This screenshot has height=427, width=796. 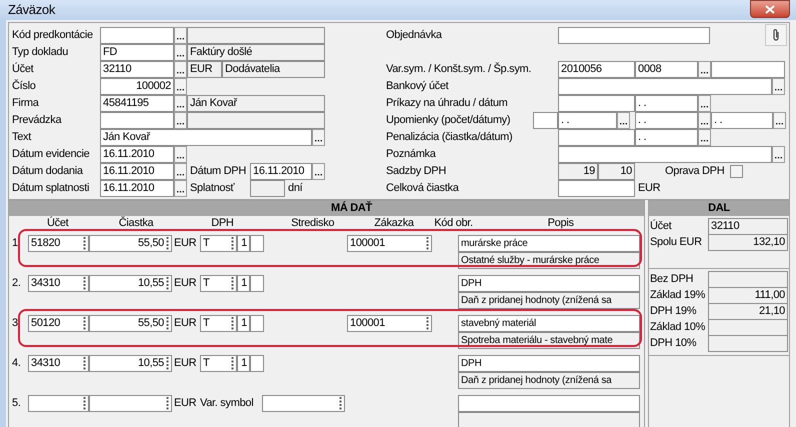 I want to click on description-field: stavebný materiál, so click(x=549, y=323).